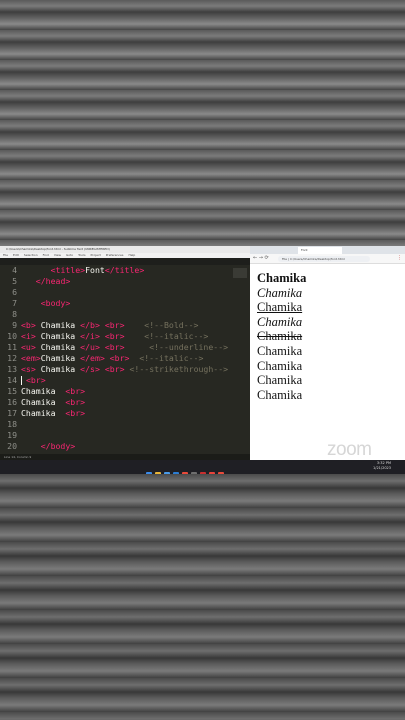  I want to click on menu-item-goto: Goto, so click(69, 255).